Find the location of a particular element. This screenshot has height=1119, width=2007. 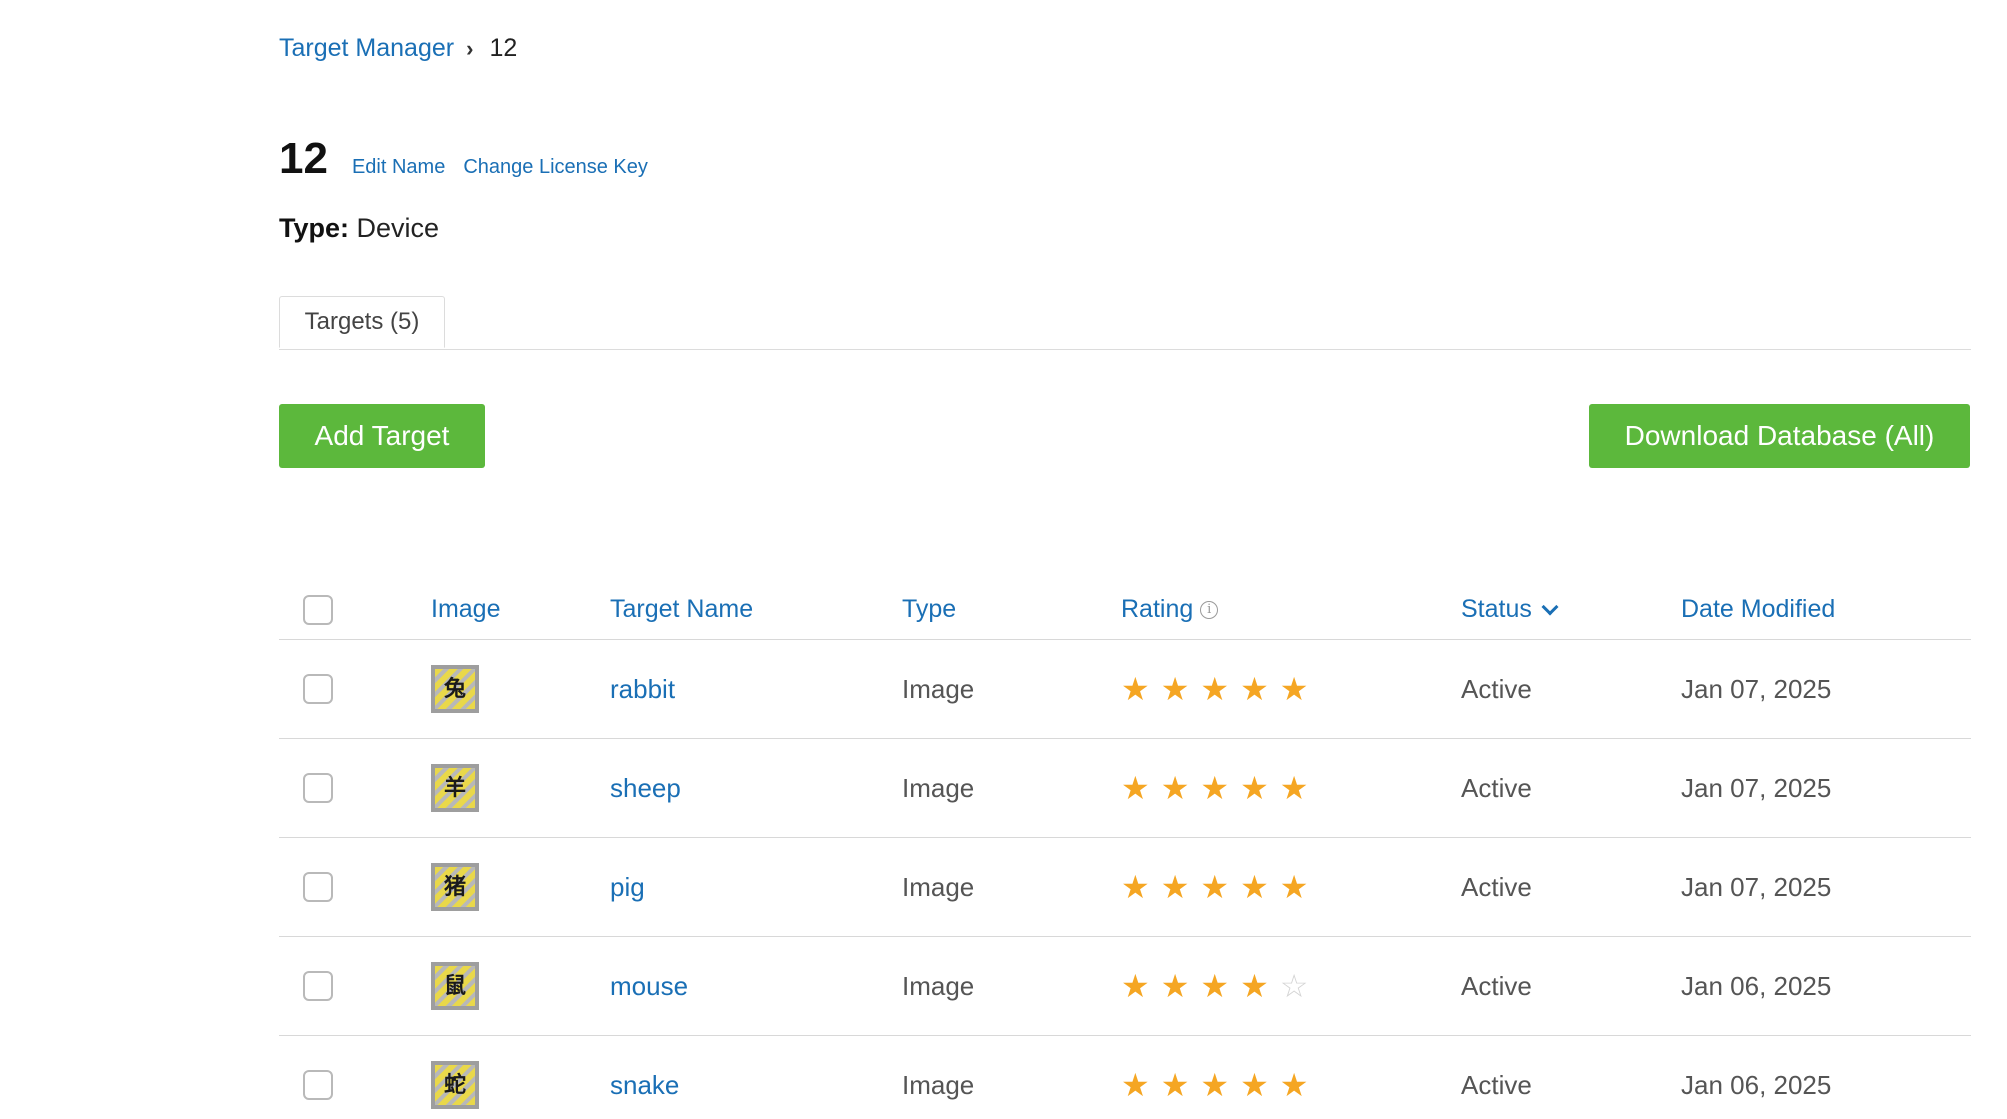

table-row: 猪 pig Image ★ ★ ★ ★ ★ Active Jan 07, 2025 is located at coordinates (1125, 887).